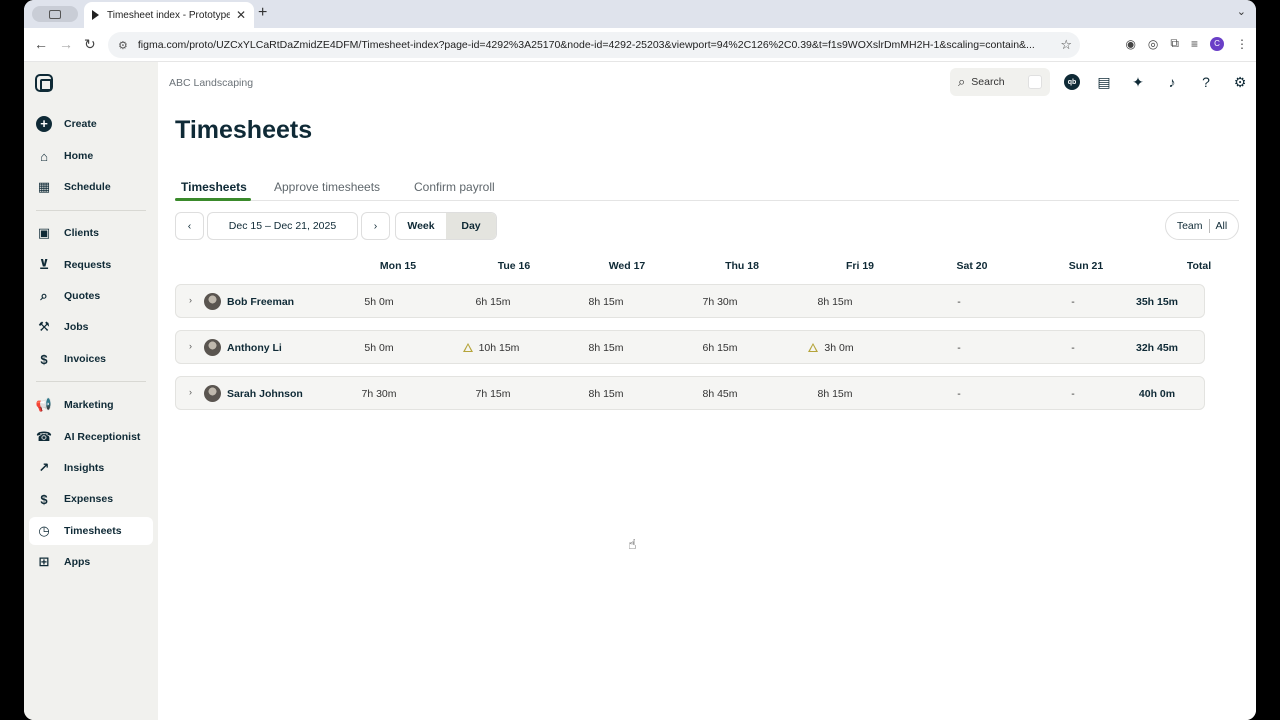  What do you see at coordinates (327, 187) in the screenshot?
I see `tab-approve-timesheets: Approve timesheets` at bounding box center [327, 187].